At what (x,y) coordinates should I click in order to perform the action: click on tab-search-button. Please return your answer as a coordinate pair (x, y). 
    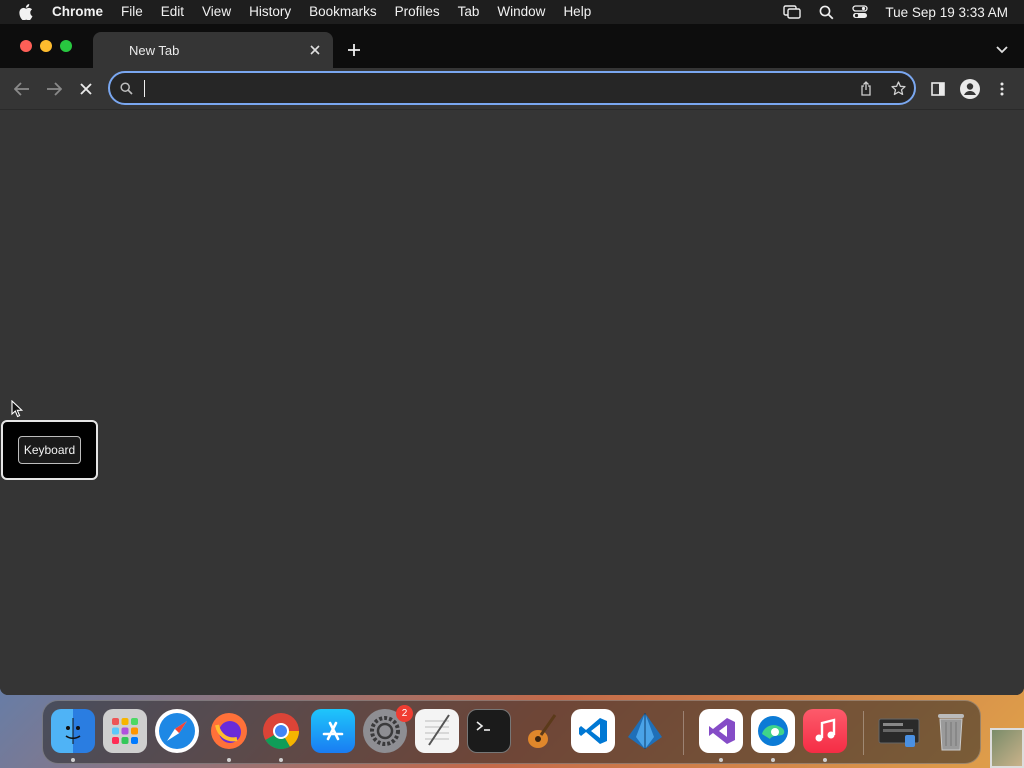
    Looking at the image, I should click on (1002, 50).